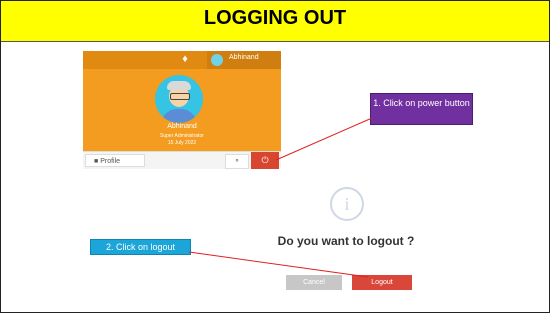  Describe the element at coordinates (182, 126) in the screenshot. I see `profile-name: Abhinand` at that location.